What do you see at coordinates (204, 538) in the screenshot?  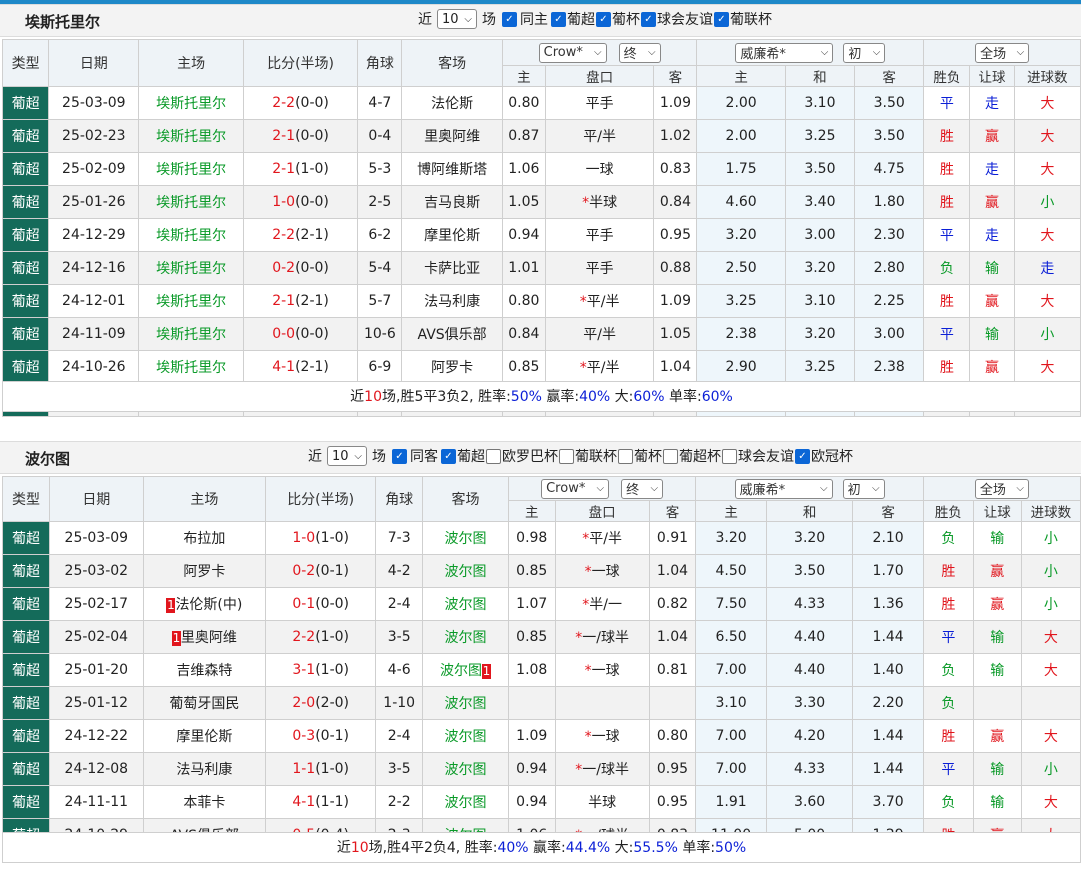 I see `home-team-cell: 布拉加` at bounding box center [204, 538].